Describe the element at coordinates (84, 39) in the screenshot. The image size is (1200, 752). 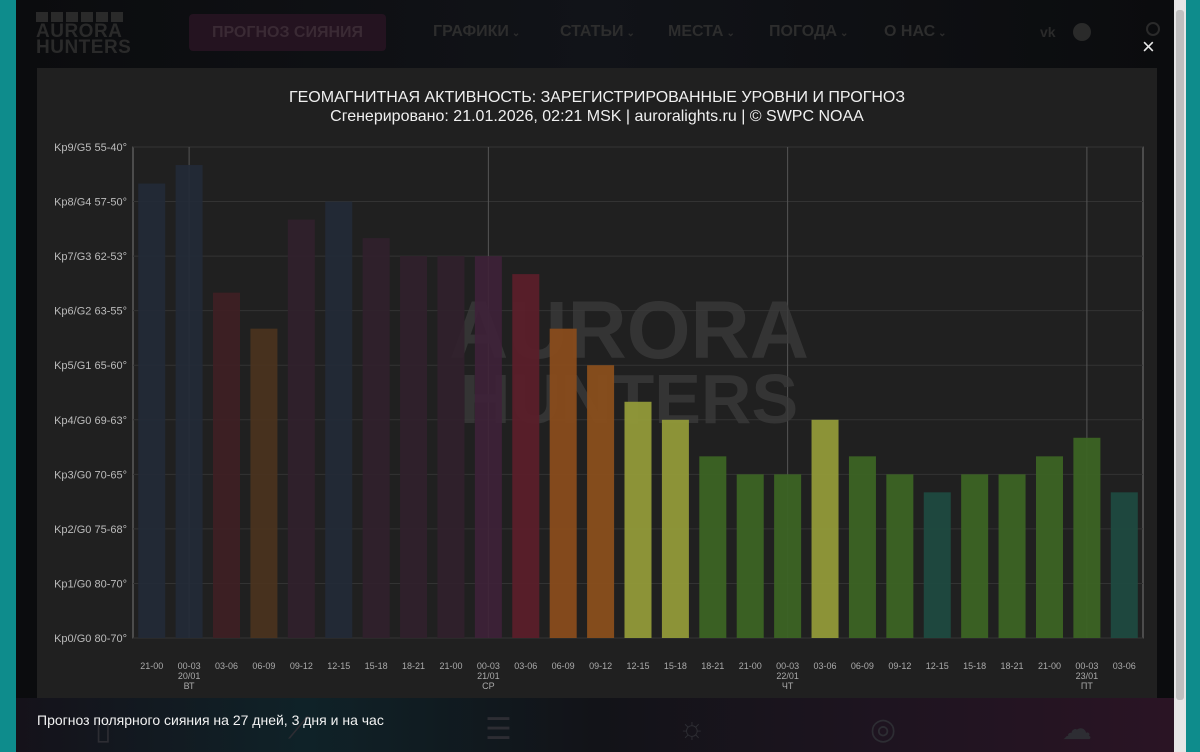
I see `logo-text: AURORA HUNTERS` at that location.